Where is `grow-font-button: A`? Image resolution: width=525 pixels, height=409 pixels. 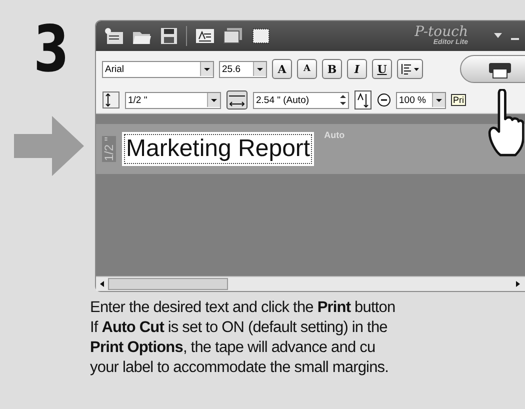
grow-font-button: A is located at coordinates (282, 69).